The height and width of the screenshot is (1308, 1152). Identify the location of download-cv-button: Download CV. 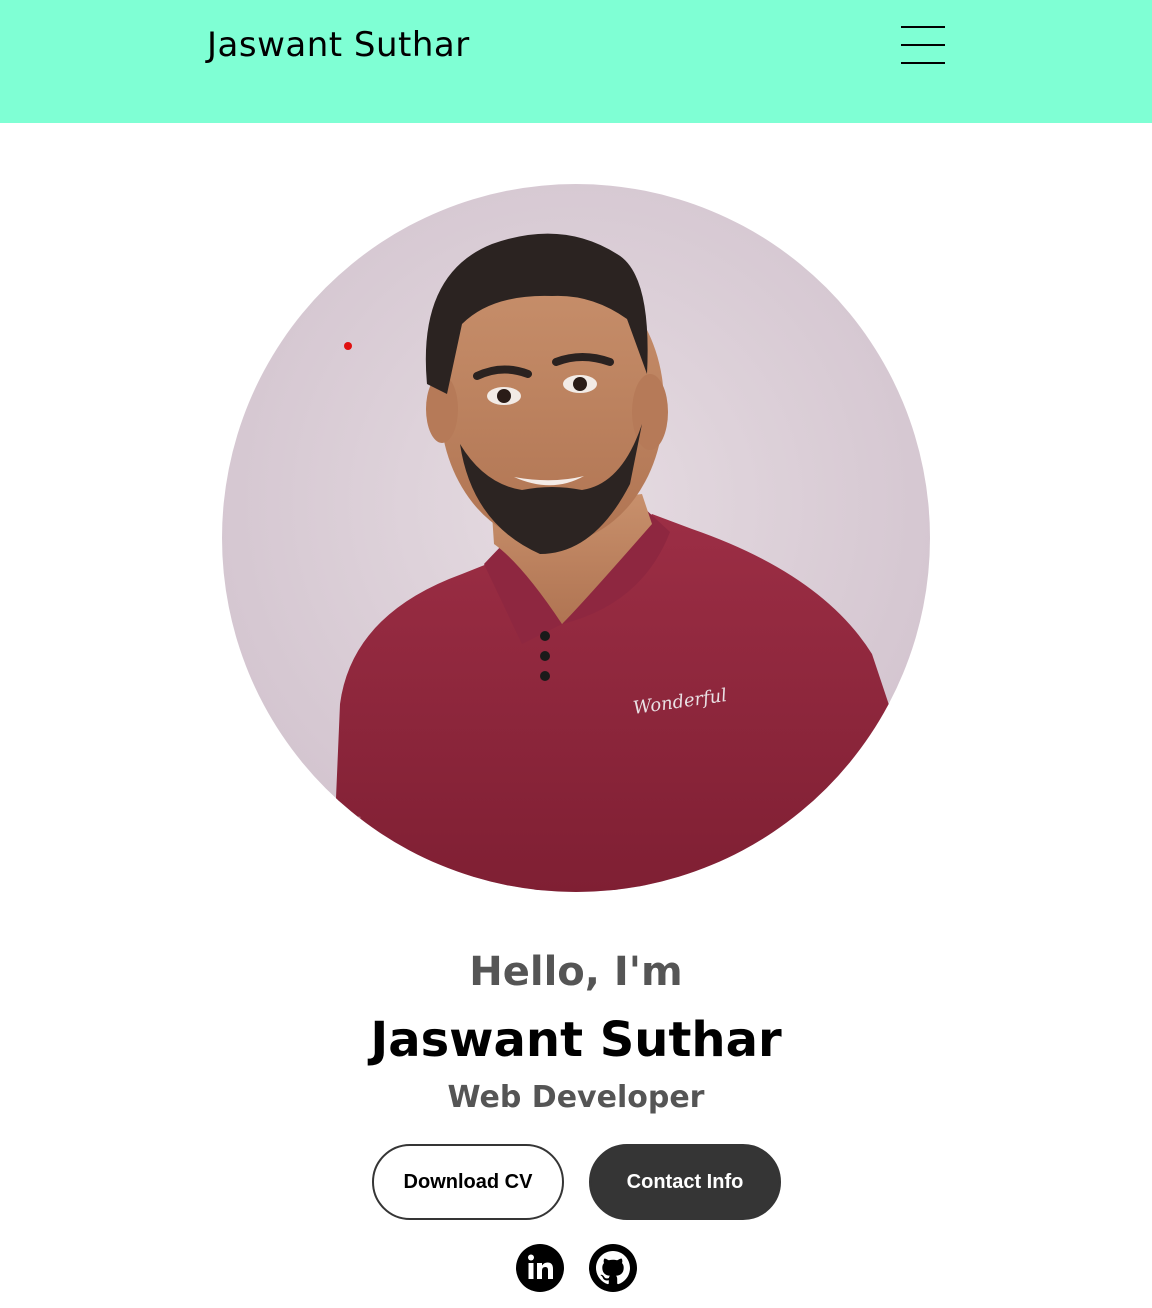
(468, 1182).